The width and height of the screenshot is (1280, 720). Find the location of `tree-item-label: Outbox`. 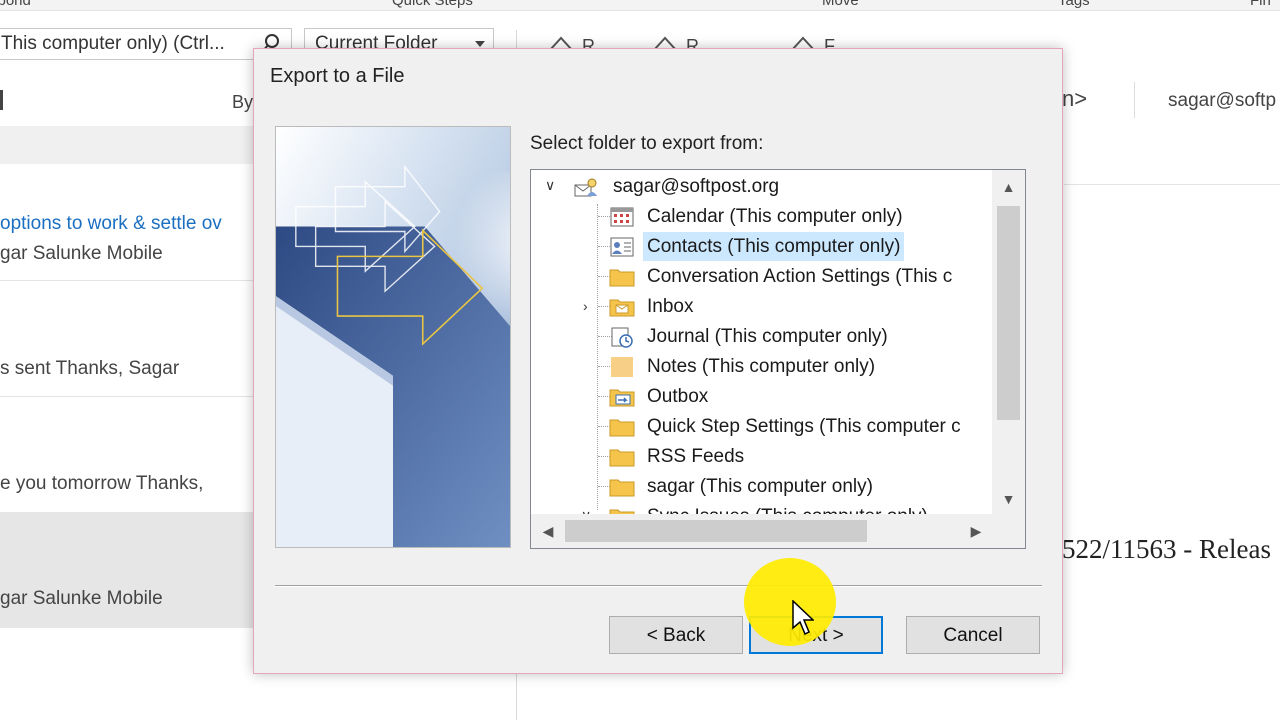

tree-item-label: Outbox is located at coordinates (678, 396).